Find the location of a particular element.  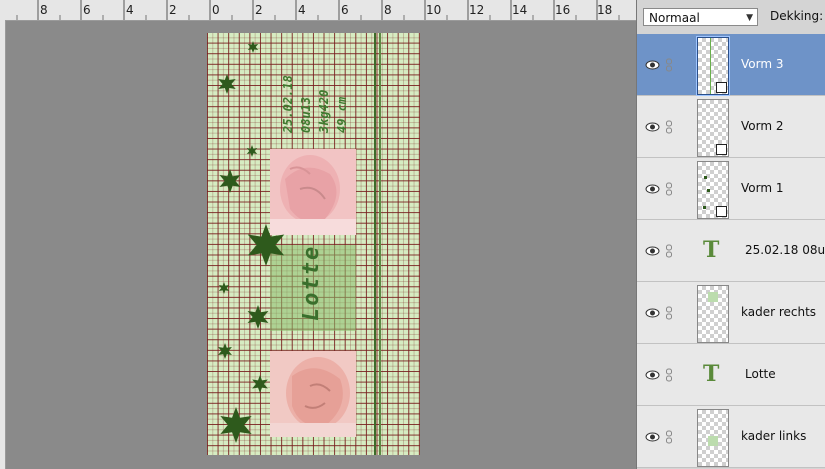

ruler-label: 14 is located at coordinates (520, 10).